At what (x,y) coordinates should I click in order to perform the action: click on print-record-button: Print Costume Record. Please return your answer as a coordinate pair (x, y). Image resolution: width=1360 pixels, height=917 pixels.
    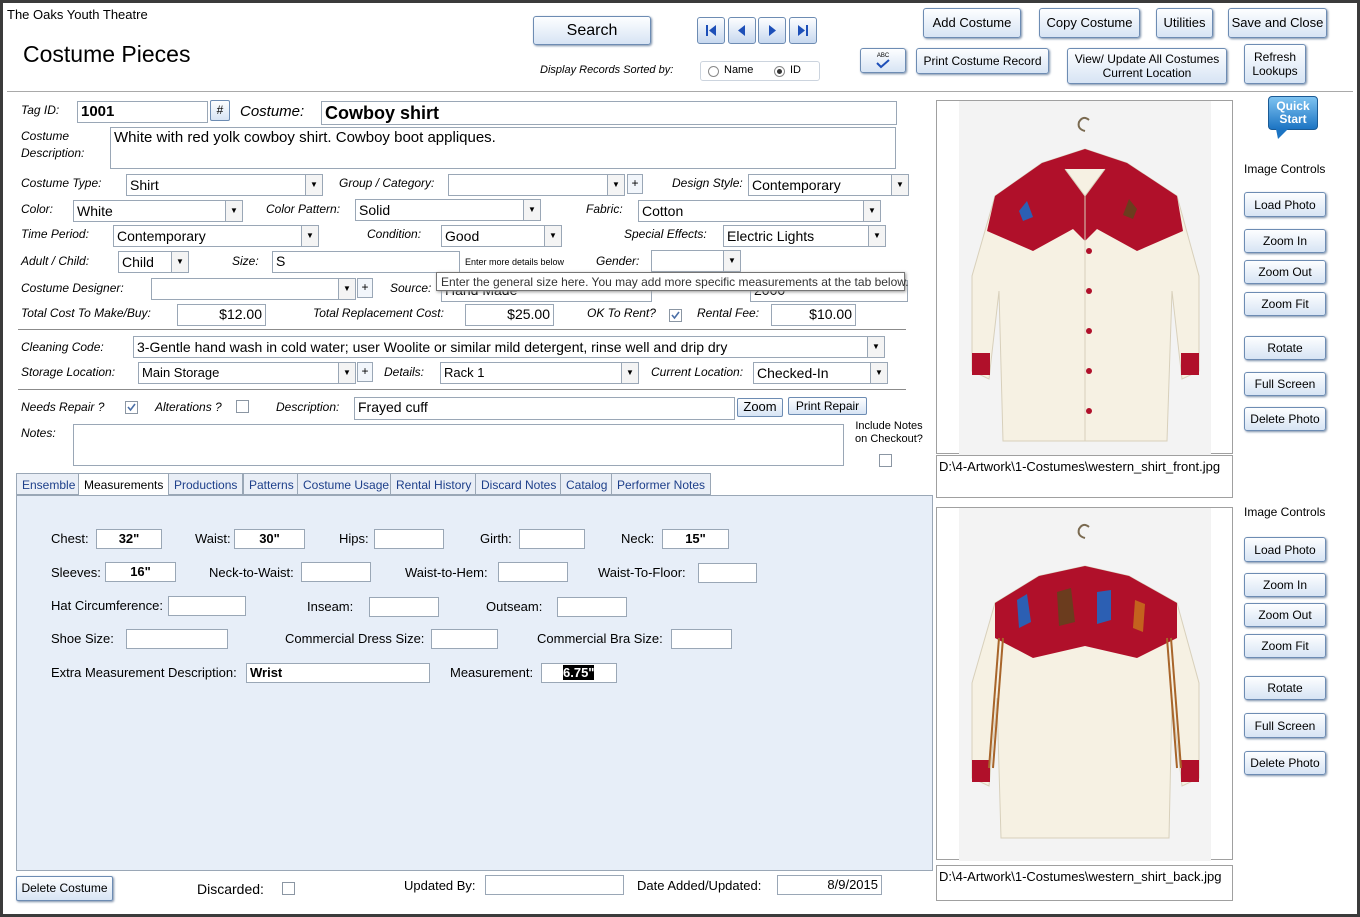
    Looking at the image, I should click on (982, 61).